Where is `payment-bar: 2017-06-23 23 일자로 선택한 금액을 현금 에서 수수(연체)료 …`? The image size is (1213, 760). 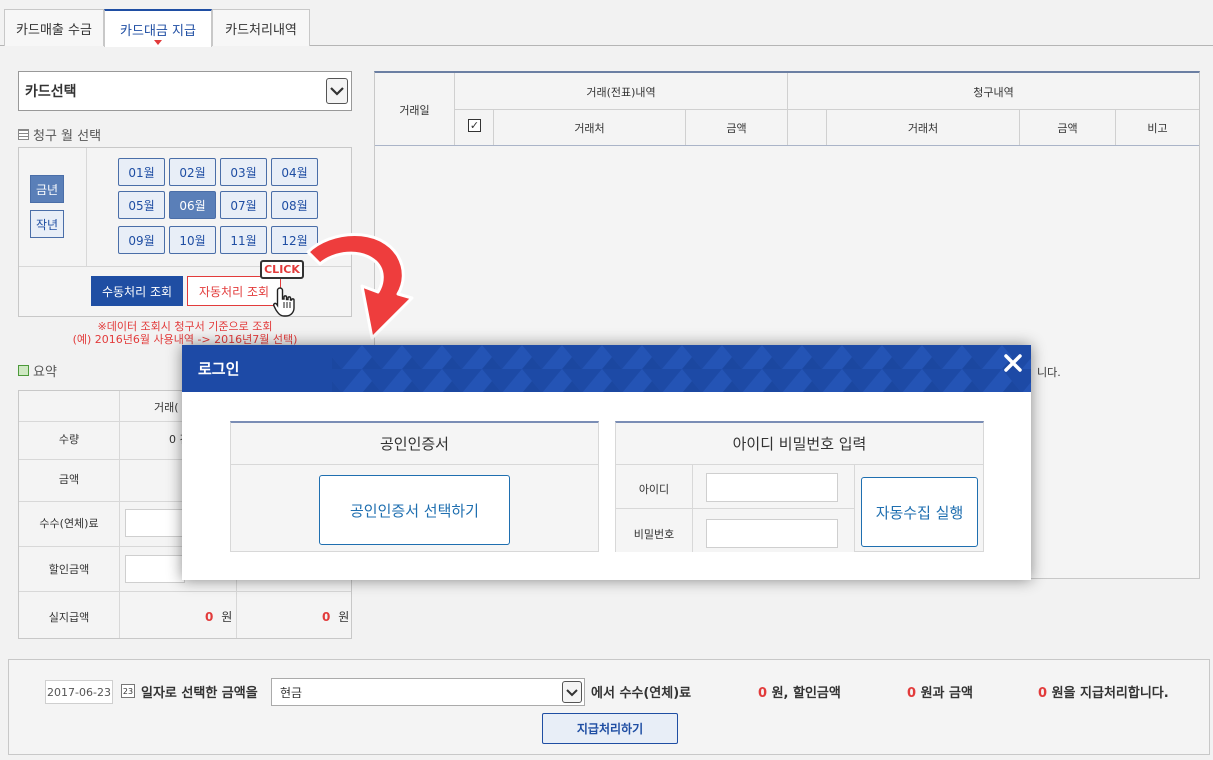
payment-bar: 2017-06-23 23 일자로 선택한 금액을 현금 에서 수수(연체)료 … is located at coordinates (609, 707).